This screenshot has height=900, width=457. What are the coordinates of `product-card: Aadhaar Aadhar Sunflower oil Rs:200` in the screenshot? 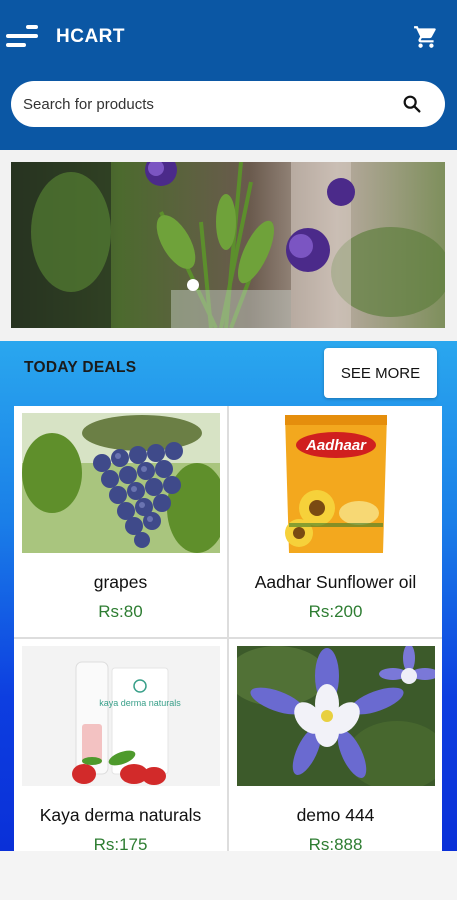 It's located at (335, 521).